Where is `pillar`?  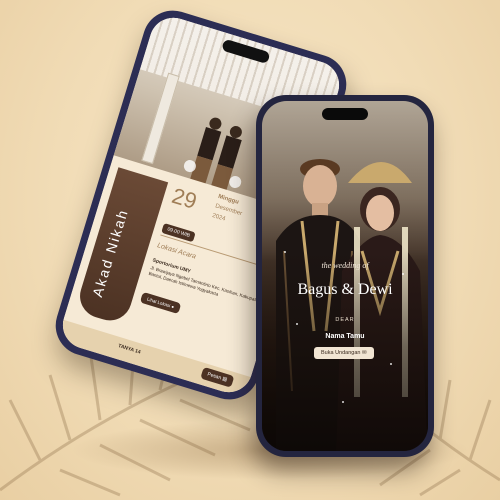
pillar is located at coordinates (160, 118).